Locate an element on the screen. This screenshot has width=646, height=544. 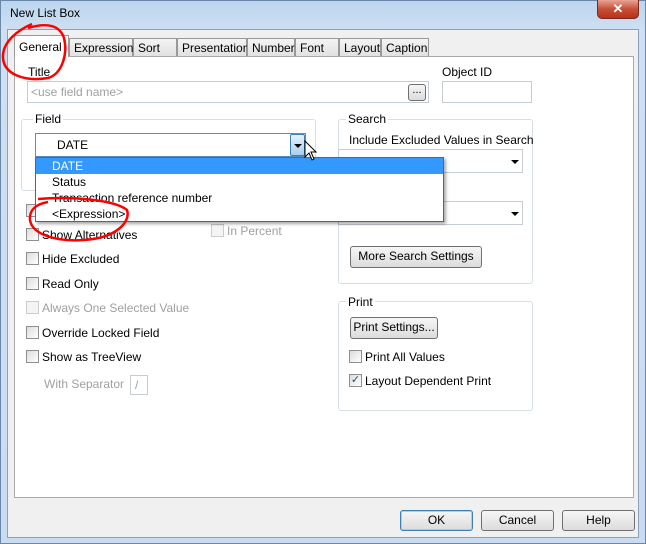
show-treeview-checkbox is located at coordinates (32, 356).